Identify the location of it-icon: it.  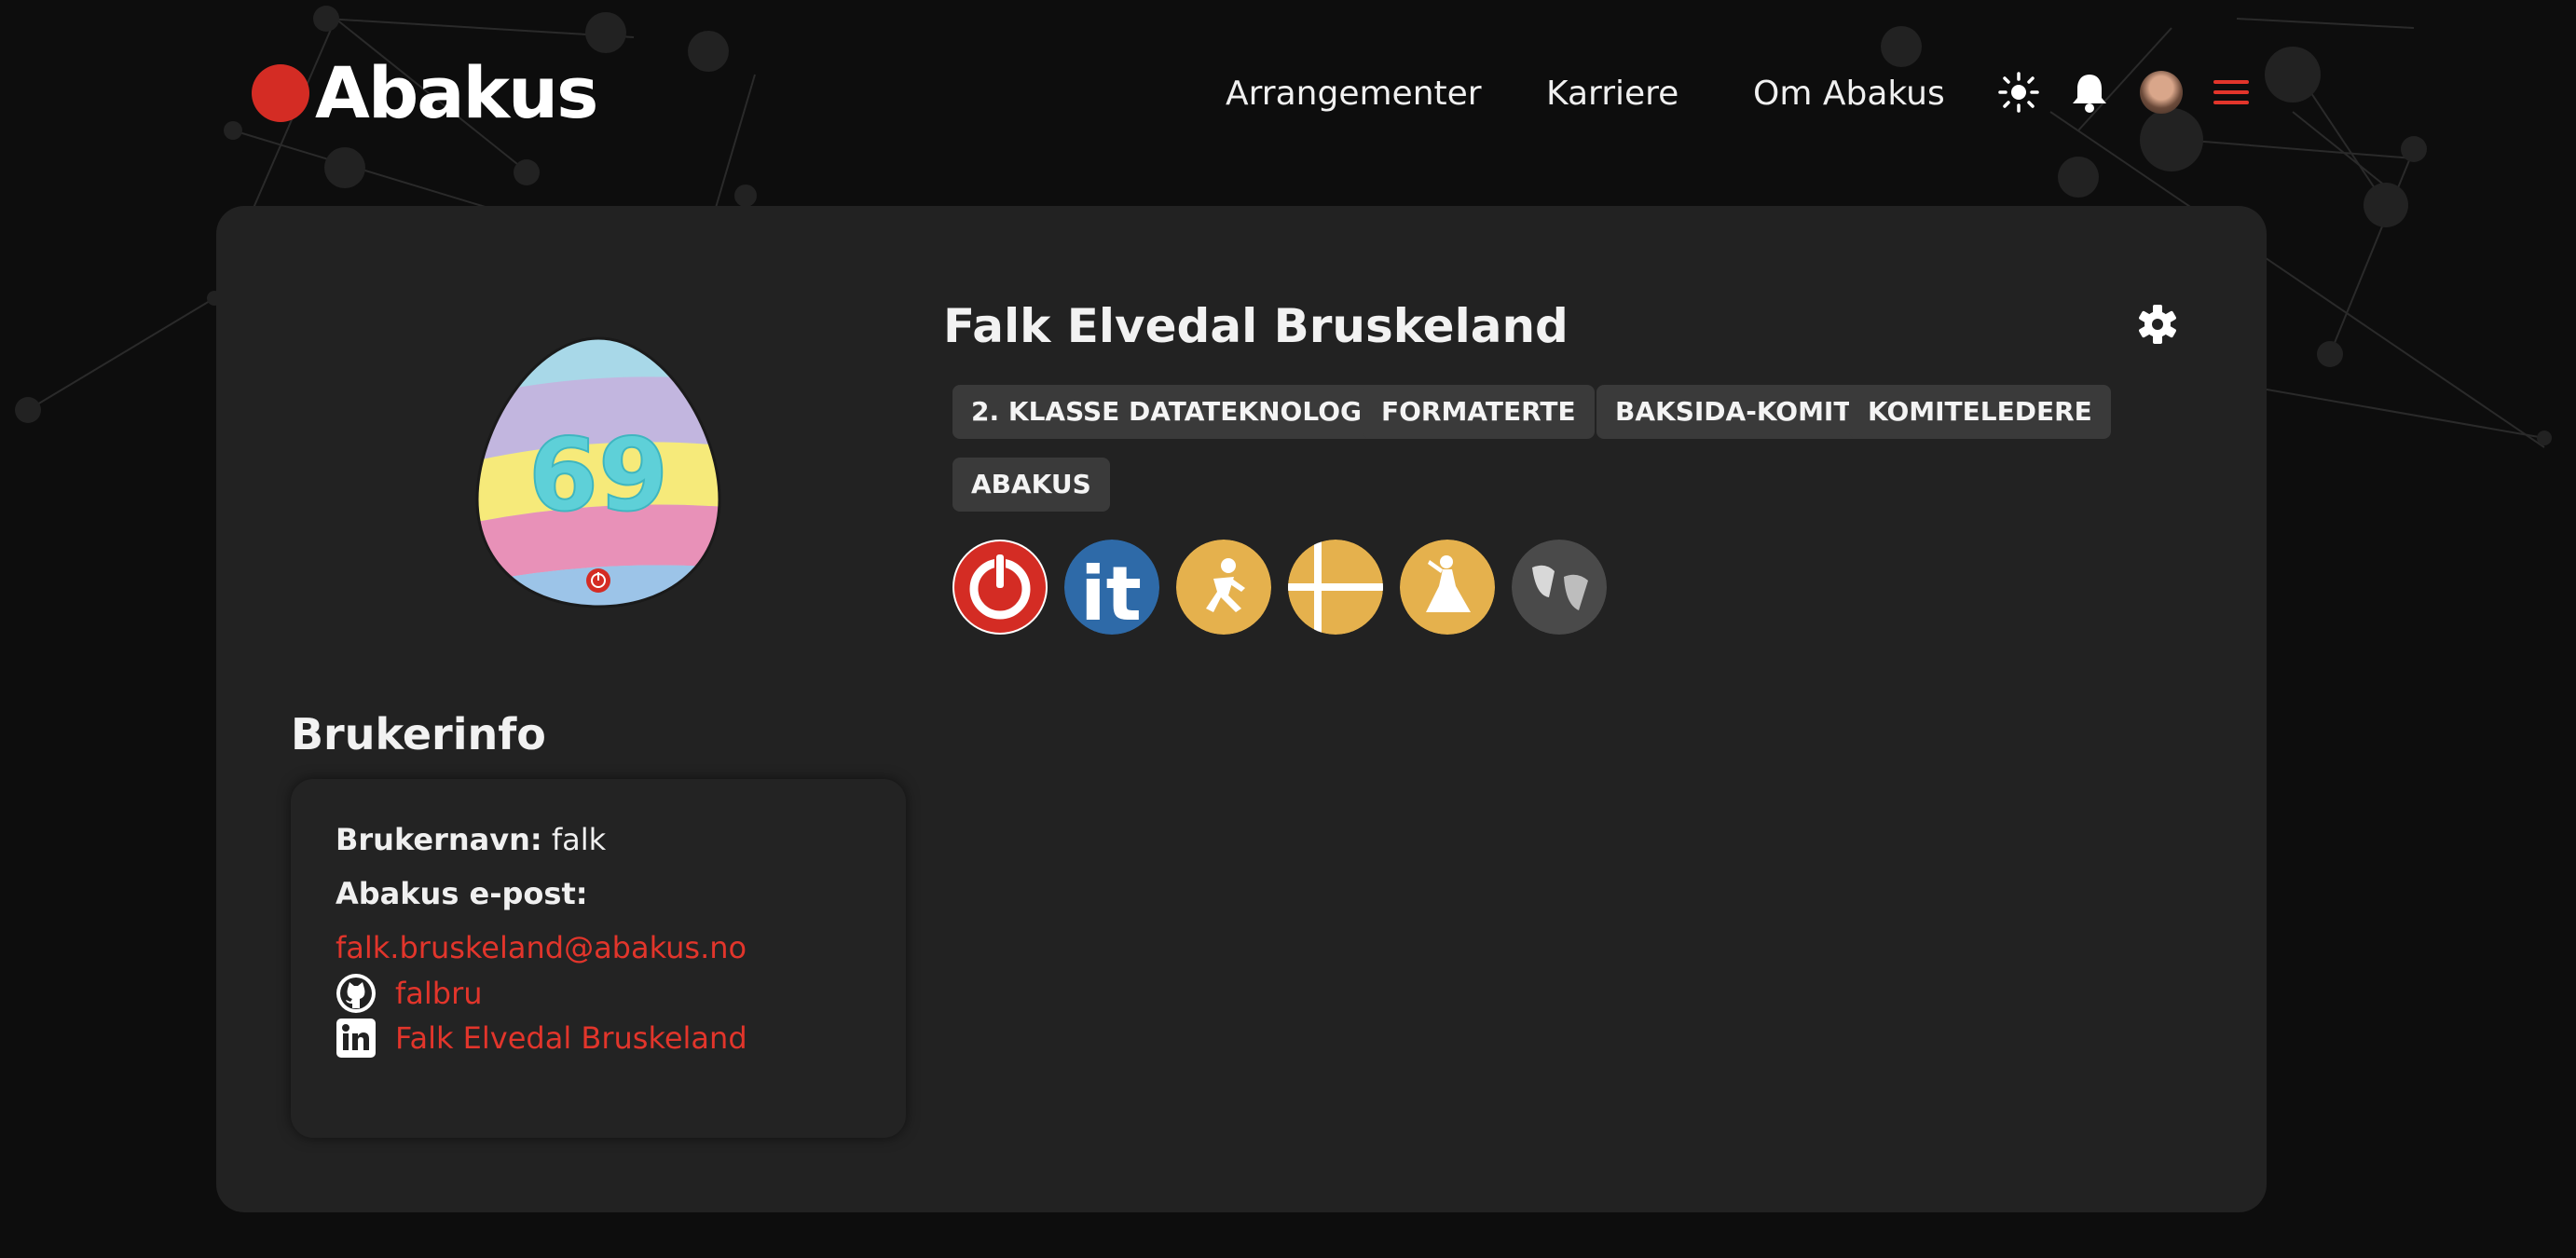
(1111, 587).